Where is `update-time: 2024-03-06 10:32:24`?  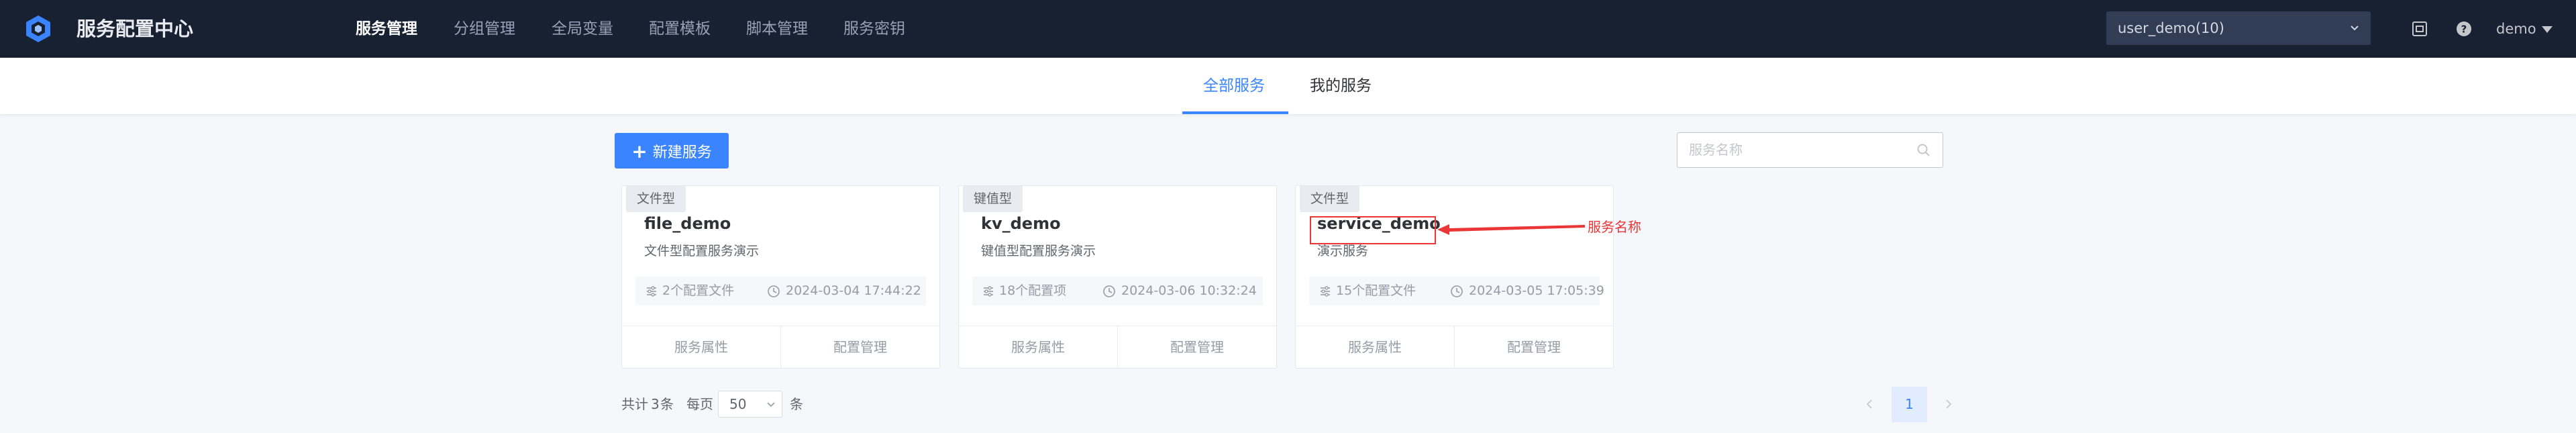
update-time: 2024-03-06 10:32:24 is located at coordinates (1189, 290).